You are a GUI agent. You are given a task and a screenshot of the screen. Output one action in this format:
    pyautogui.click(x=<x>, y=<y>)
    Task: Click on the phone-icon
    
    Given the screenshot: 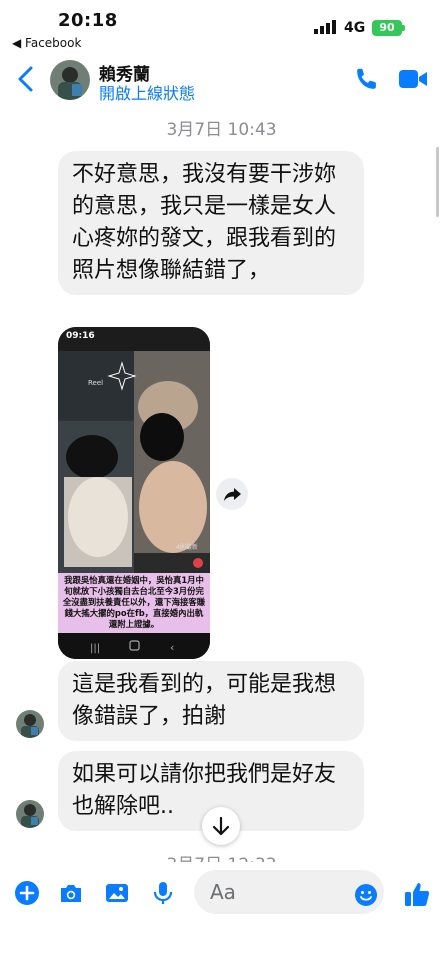 What is the action you would take?
    pyautogui.click(x=367, y=79)
    